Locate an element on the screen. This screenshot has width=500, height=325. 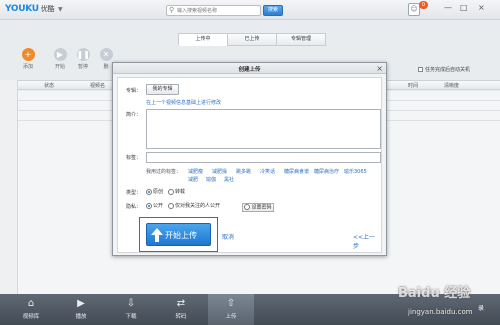
search-icon: ⚲ is located at coordinates (172, 10).